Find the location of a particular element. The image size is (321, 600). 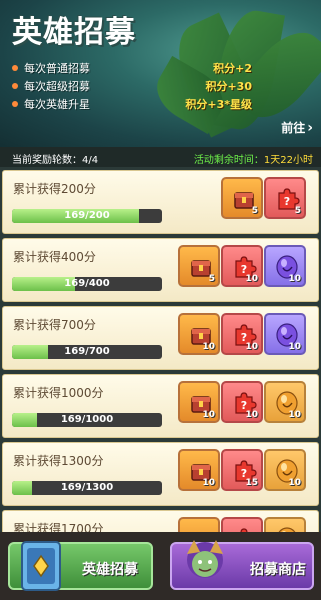

rule-text: 每次超级招募 is located at coordinates (57, 86).